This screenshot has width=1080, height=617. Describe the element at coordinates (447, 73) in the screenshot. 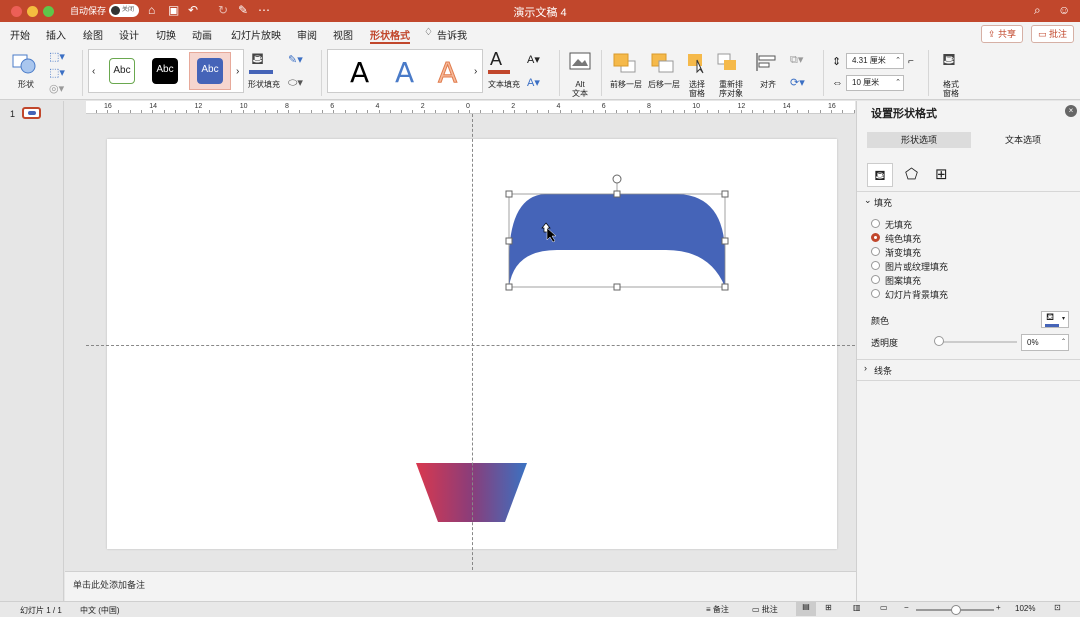

I see `wordart-orange: A` at that location.